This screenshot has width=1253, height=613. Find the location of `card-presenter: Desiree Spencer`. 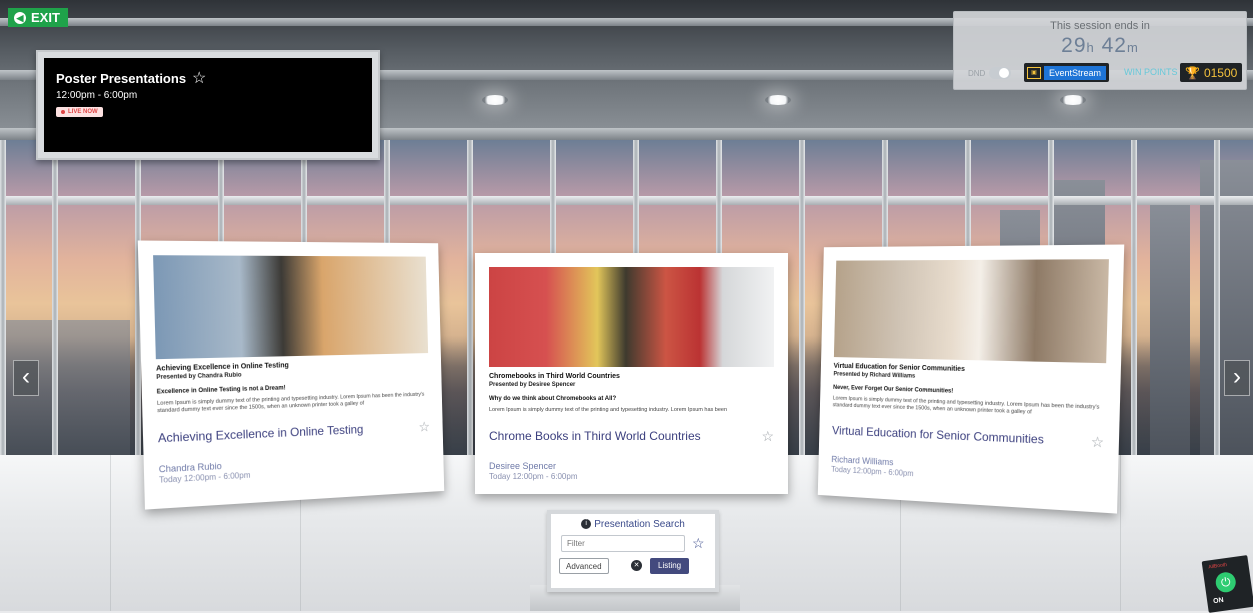

card-presenter: Desiree Spencer is located at coordinates (631, 466).